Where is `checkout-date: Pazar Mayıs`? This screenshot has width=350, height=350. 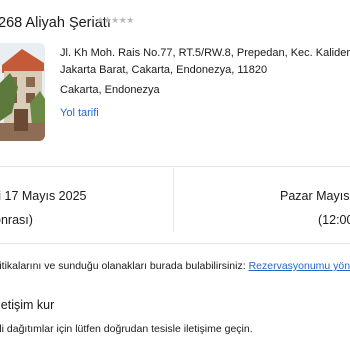
checkout-date: Pazar Mayıs is located at coordinates (315, 196).